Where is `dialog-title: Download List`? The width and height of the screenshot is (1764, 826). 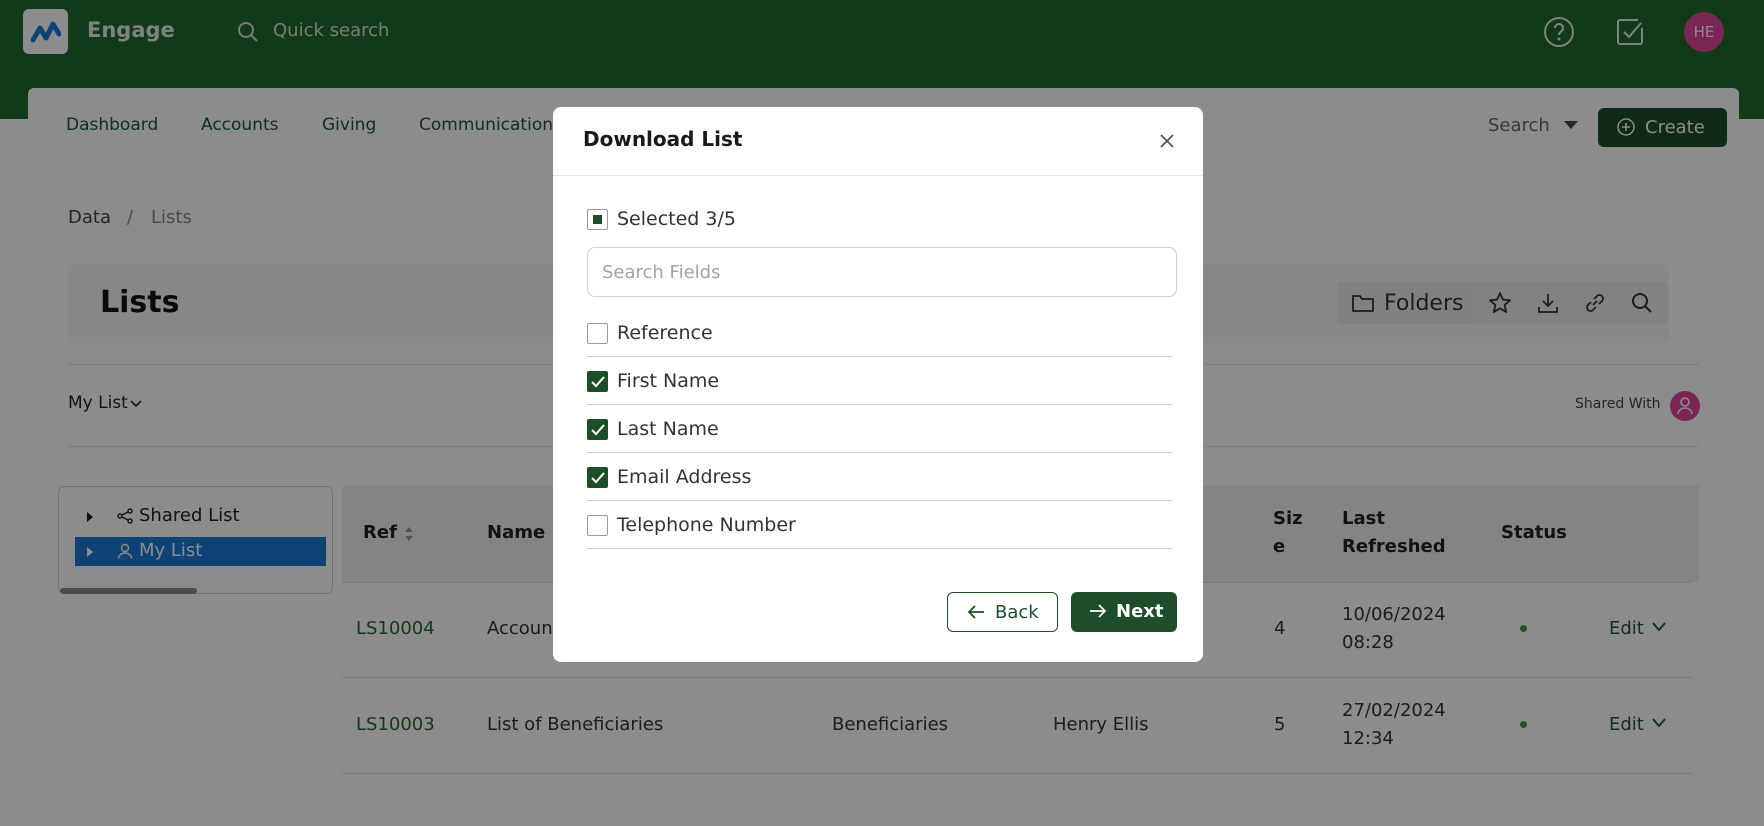
dialog-title: Download List is located at coordinates (663, 139).